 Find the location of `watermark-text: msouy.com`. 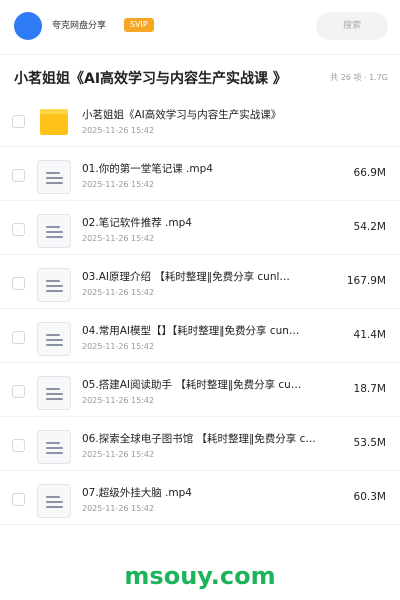

watermark-text: msouy.com is located at coordinates (200, 576).